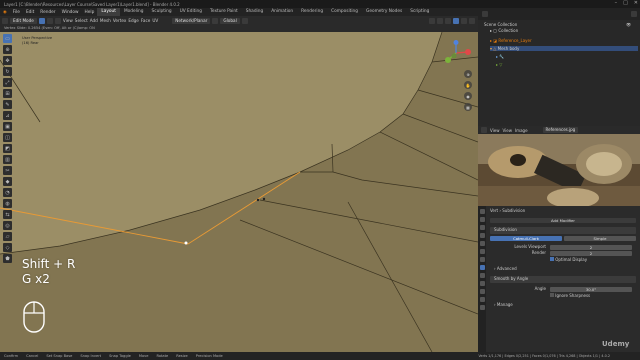 The width and height of the screenshot is (640, 360). What do you see at coordinates (7, 148) in the screenshot?
I see `bevel-tool-icon: ◩` at bounding box center [7, 148].